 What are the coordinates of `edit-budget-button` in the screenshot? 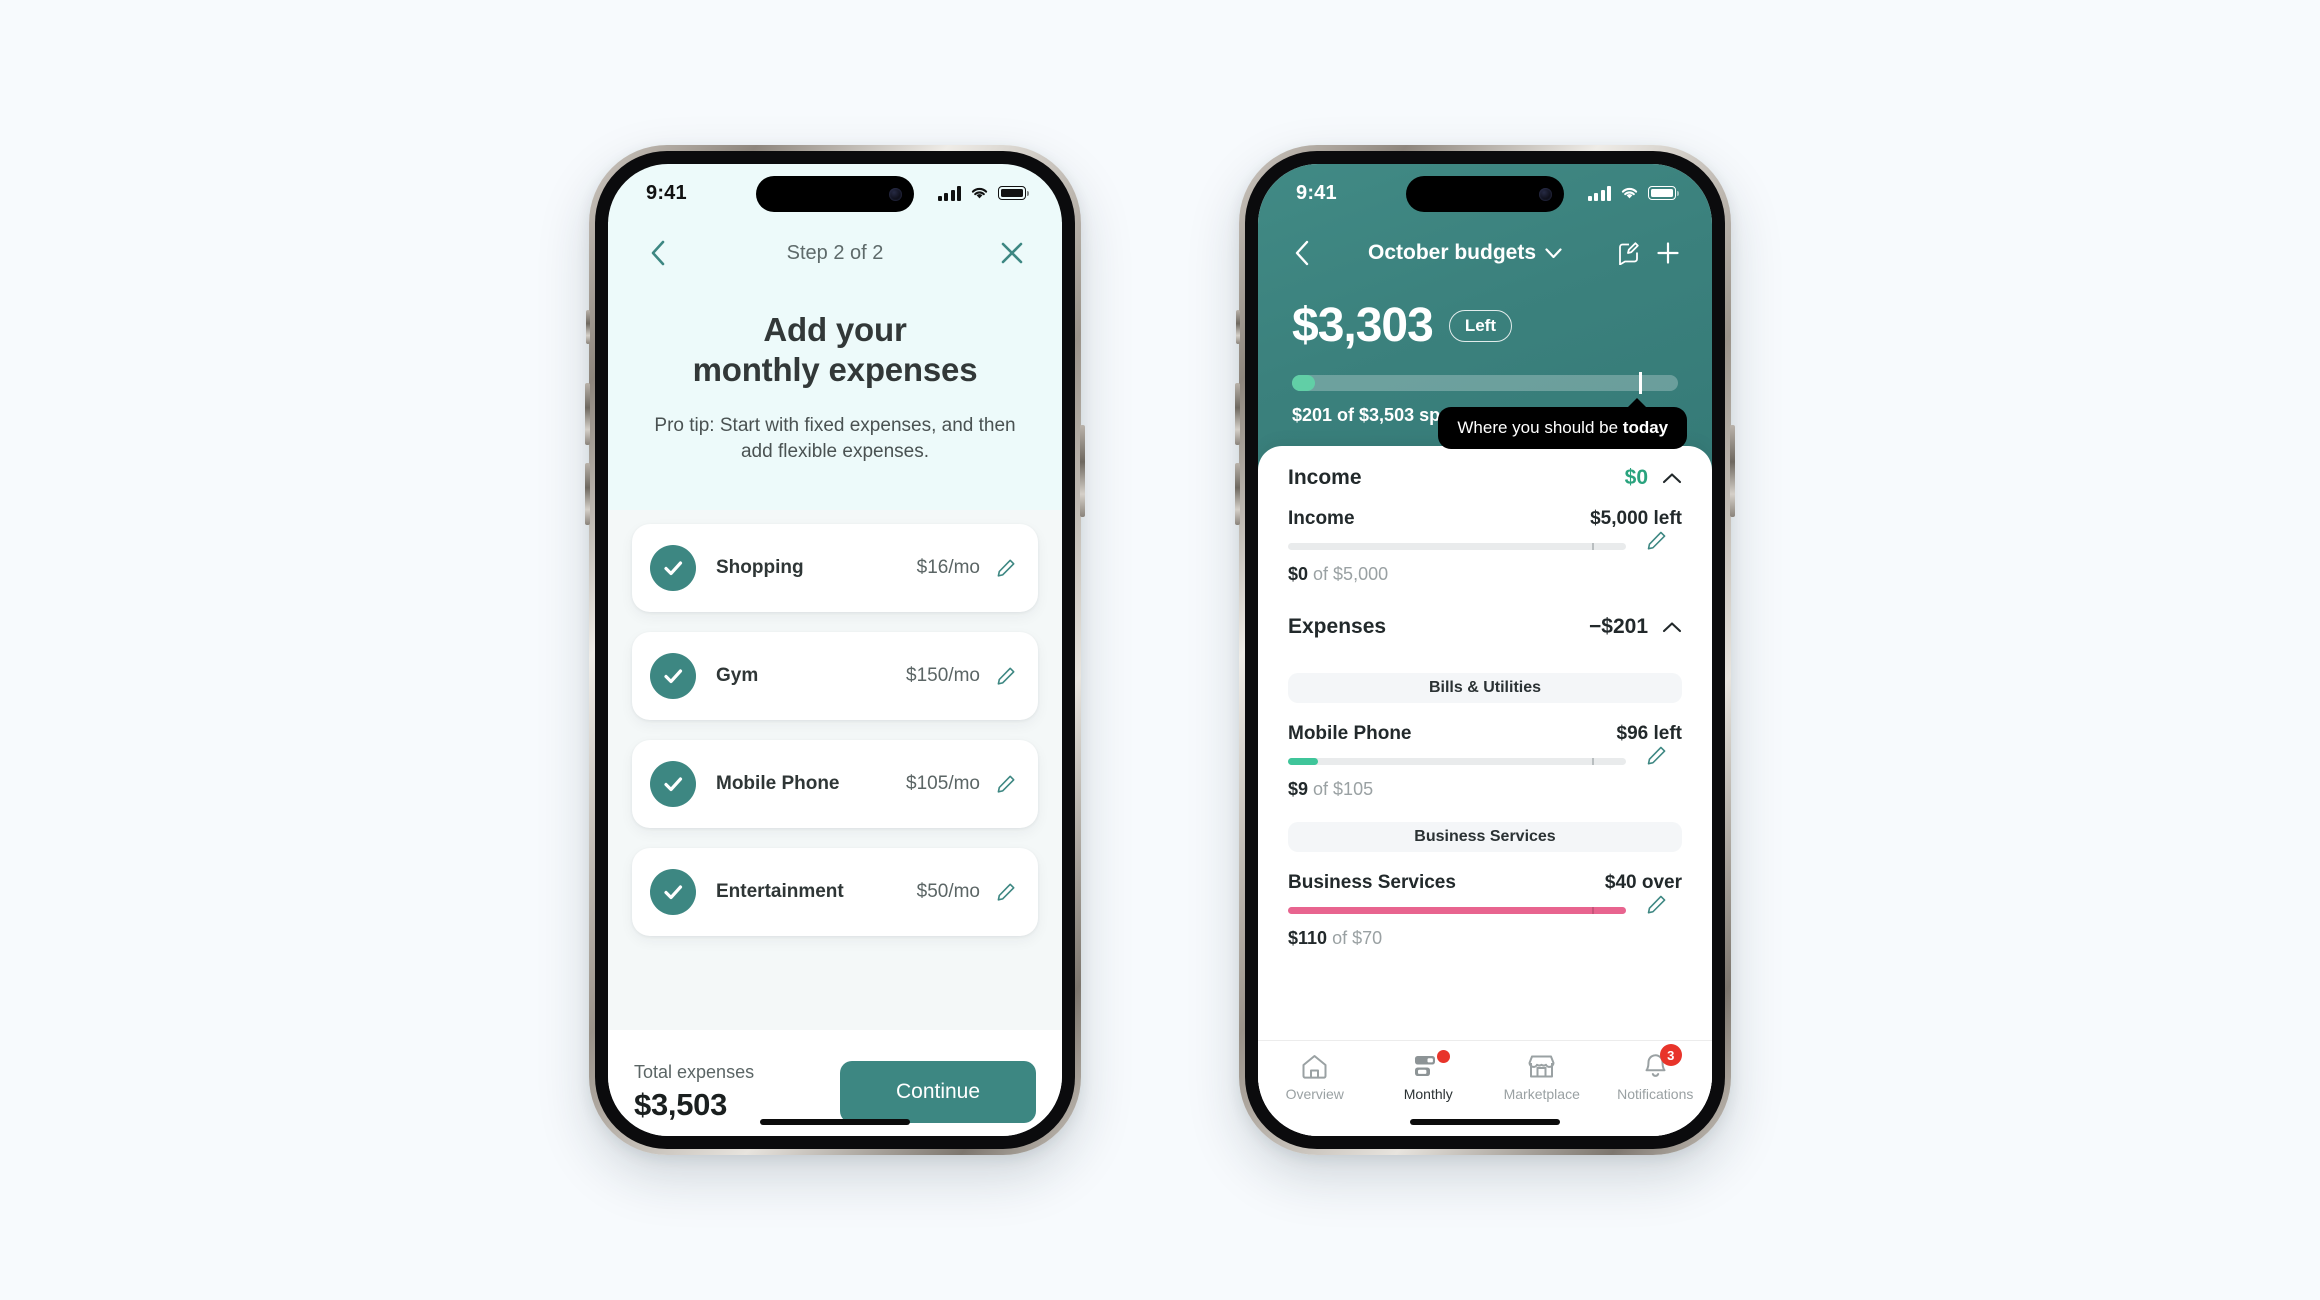 It's located at (1628, 253).